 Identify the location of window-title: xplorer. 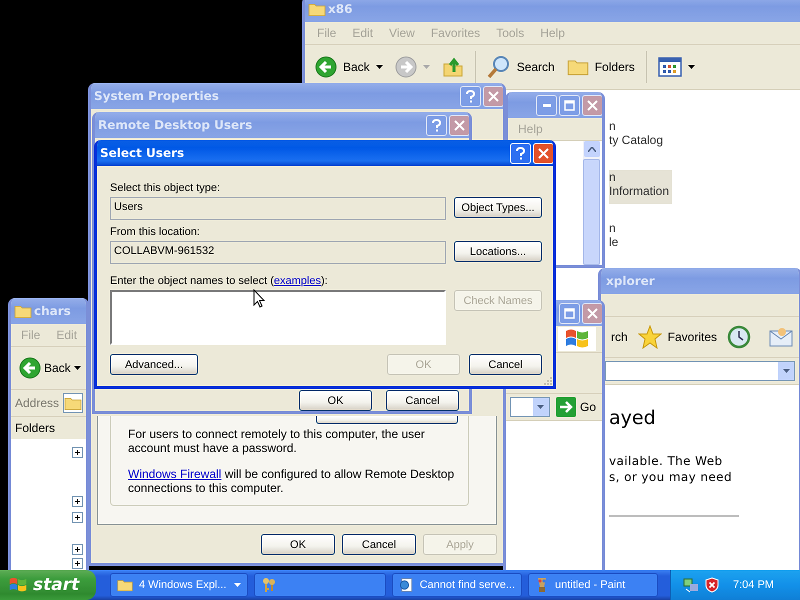
(631, 281).